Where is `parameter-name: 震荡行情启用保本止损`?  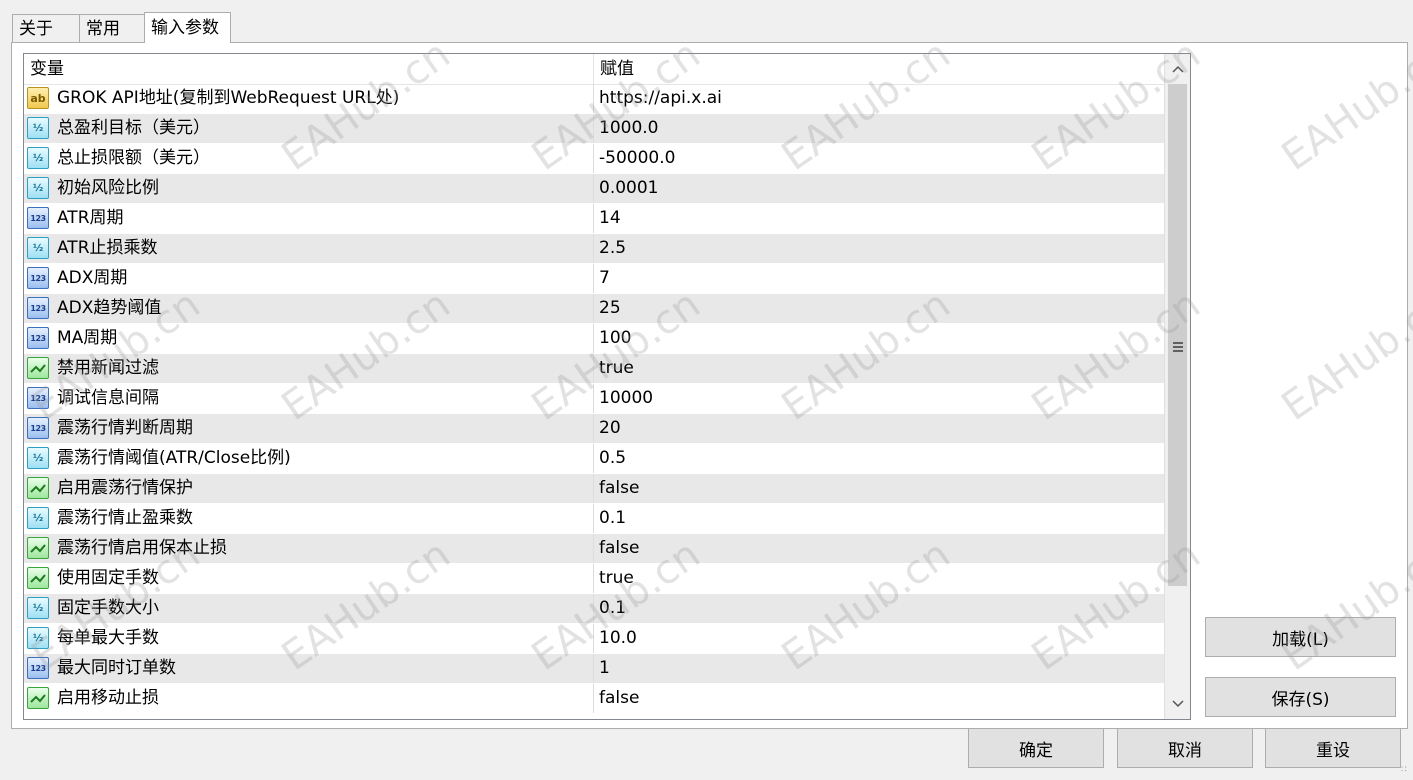
parameter-name: 震荡行情启用保本止损 is located at coordinates (142, 548).